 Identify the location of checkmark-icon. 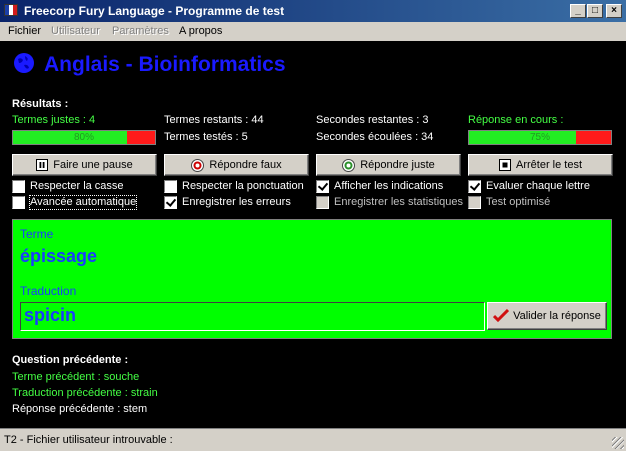
(501, 316).